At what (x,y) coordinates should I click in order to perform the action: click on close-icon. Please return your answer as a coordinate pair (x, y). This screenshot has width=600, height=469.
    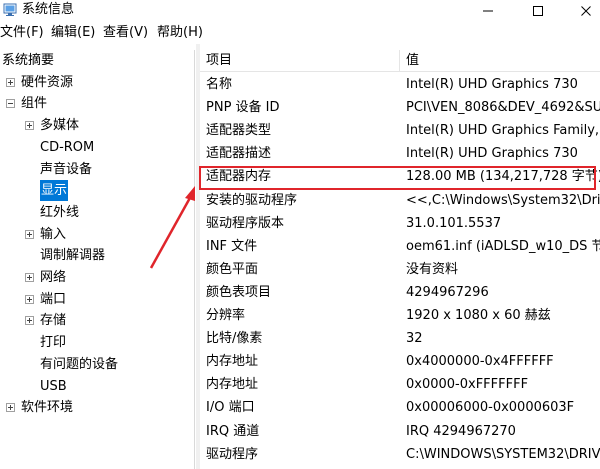
    Looking at the image, I should click on (586, 11).